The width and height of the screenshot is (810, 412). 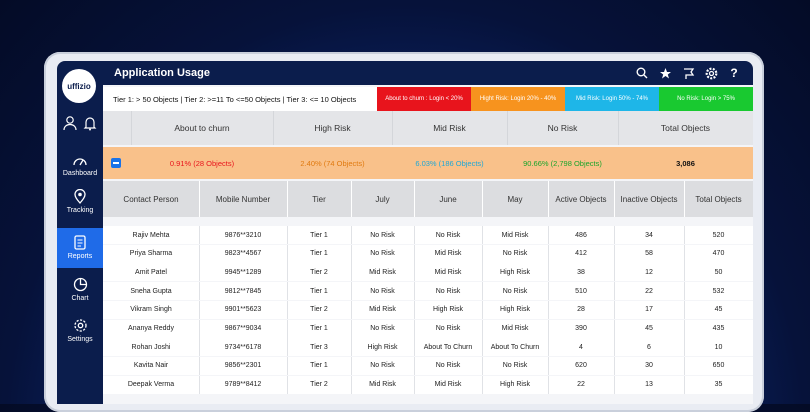 I want to click on settings-gear-icon, so click(x=711, y=73).